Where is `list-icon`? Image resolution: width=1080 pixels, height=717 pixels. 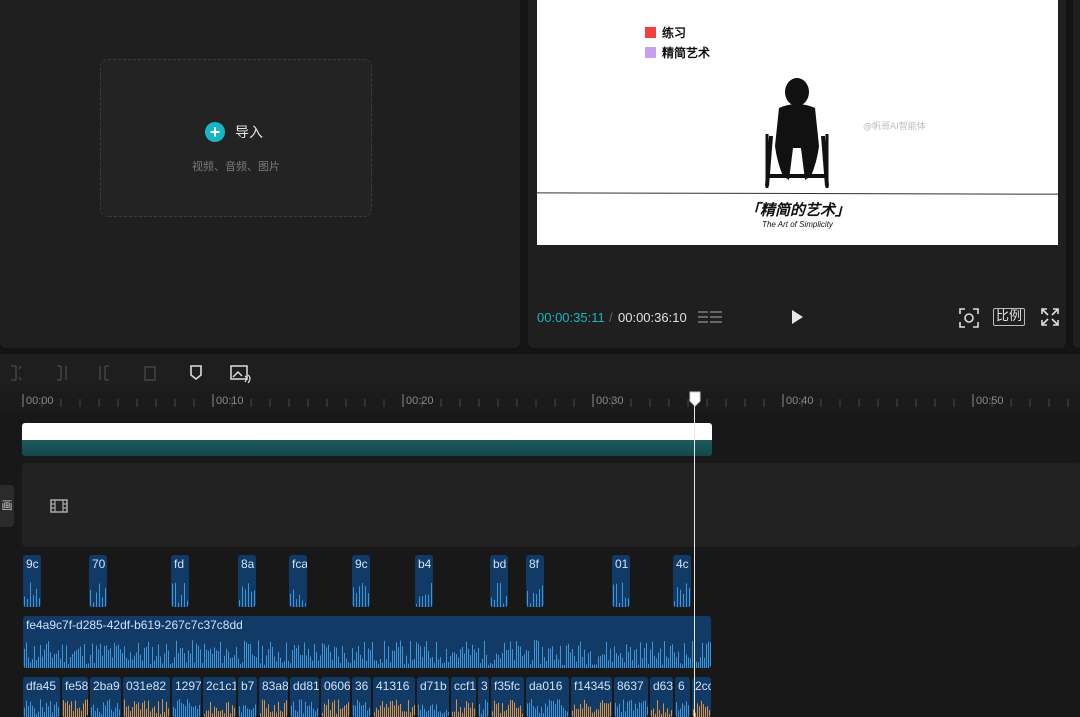
list-icon is located at coordinates (710, 318).